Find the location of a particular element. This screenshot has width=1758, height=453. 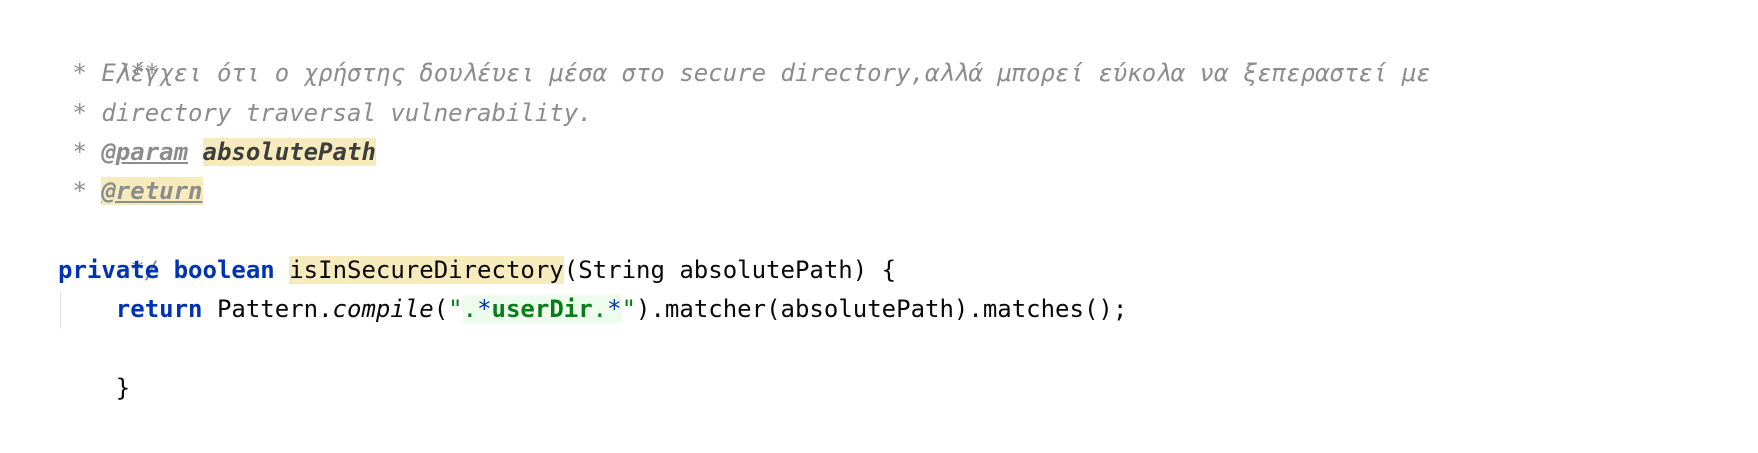

pattern-class: Pattern. is located at coordinates (267, 309).